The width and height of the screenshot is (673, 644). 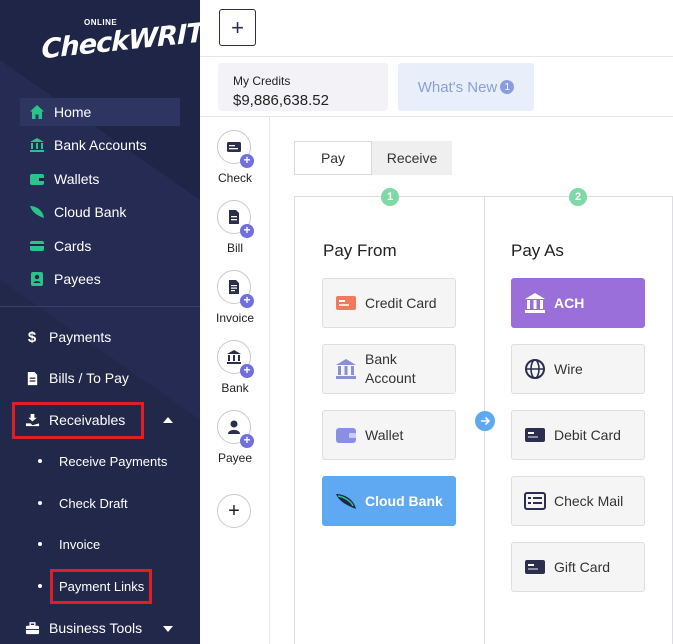 What do you see at coordinates (360, 250) in the screenshot?
I see `pay-from-title: Pay From` at bounding box center [360, 250].